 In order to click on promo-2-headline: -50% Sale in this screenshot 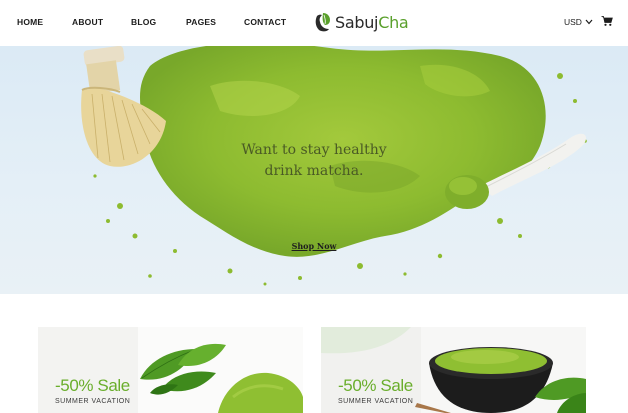, I will do `click(375, 385)`.